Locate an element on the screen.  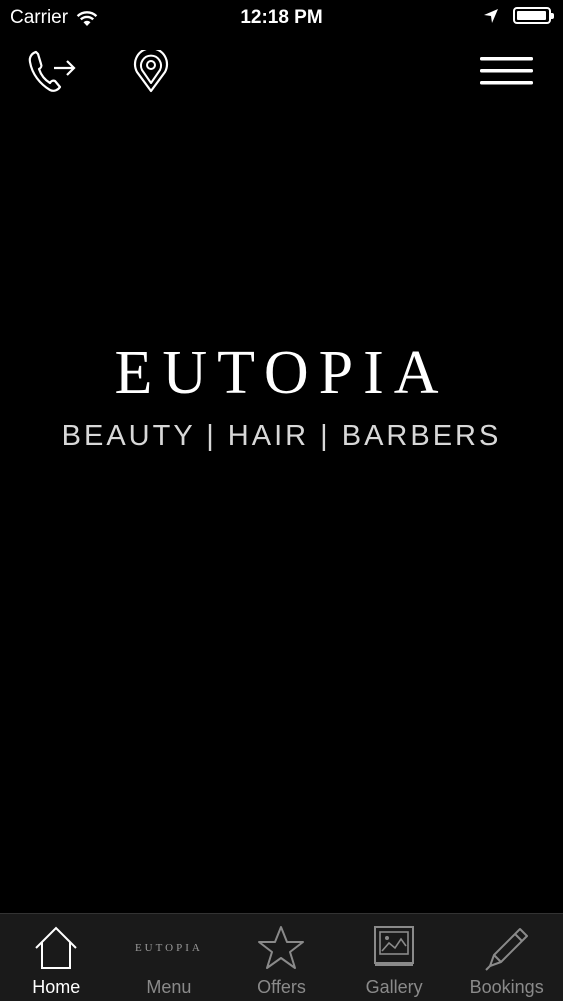
tab-gallery-label: Gallery is located at coordinates (394, 987).